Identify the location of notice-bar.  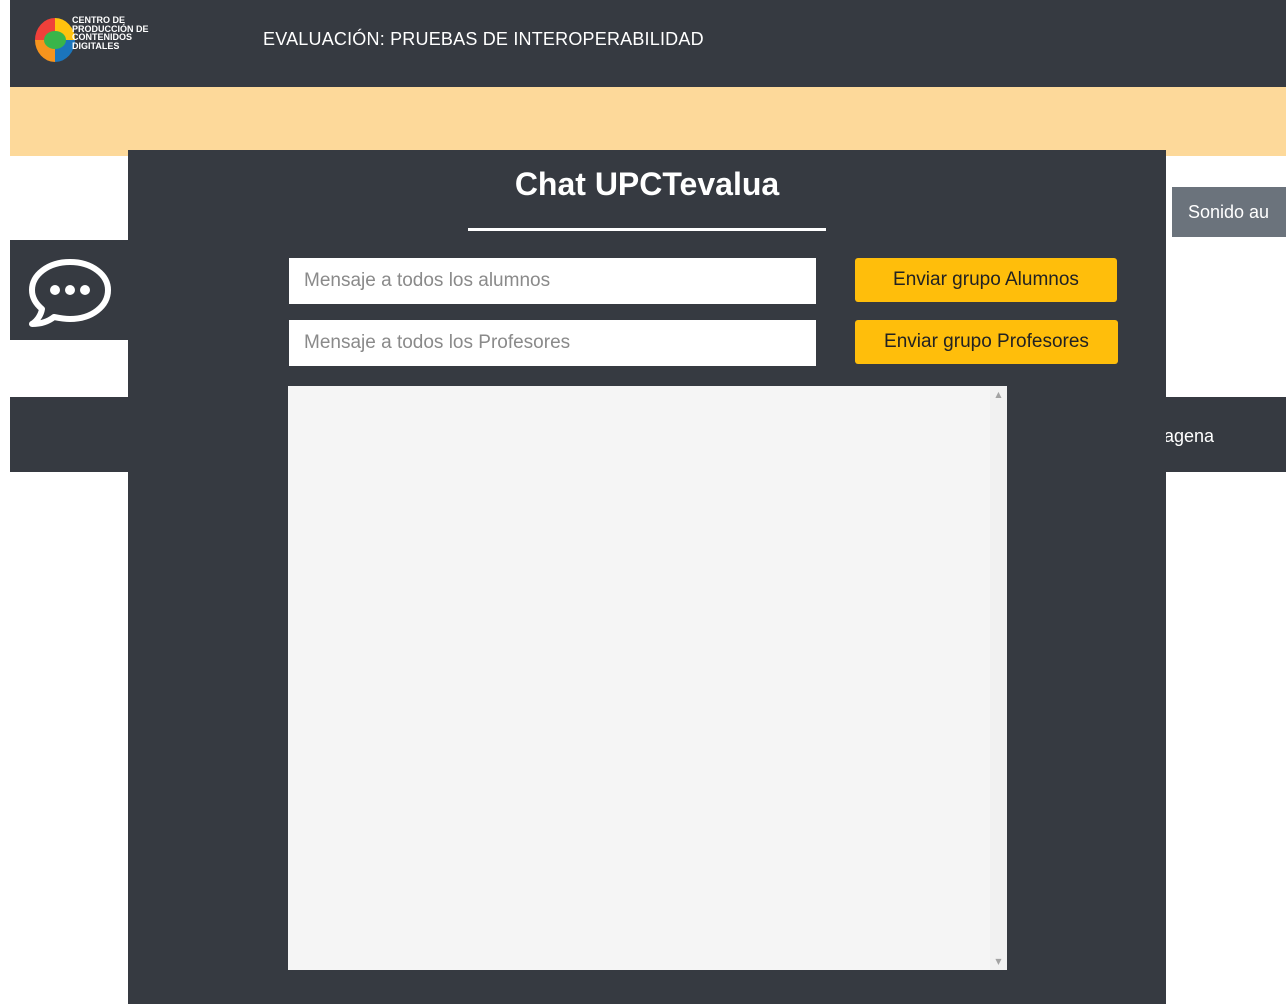
(648, 121).